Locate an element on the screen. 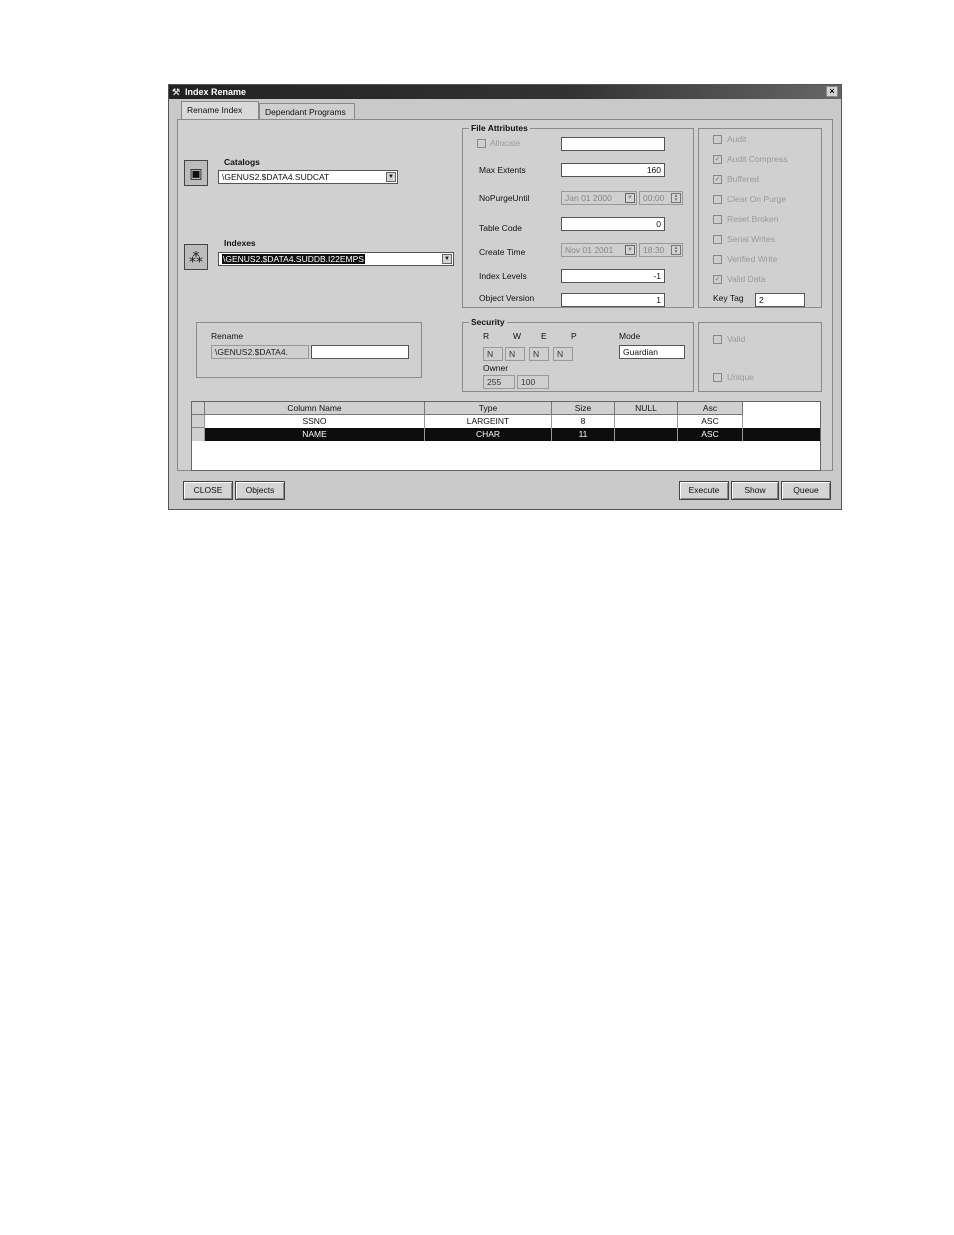 This screenshot has height=1235, width=954. reset-broken-label: Reset Broken is located at coordinates (753, 219).